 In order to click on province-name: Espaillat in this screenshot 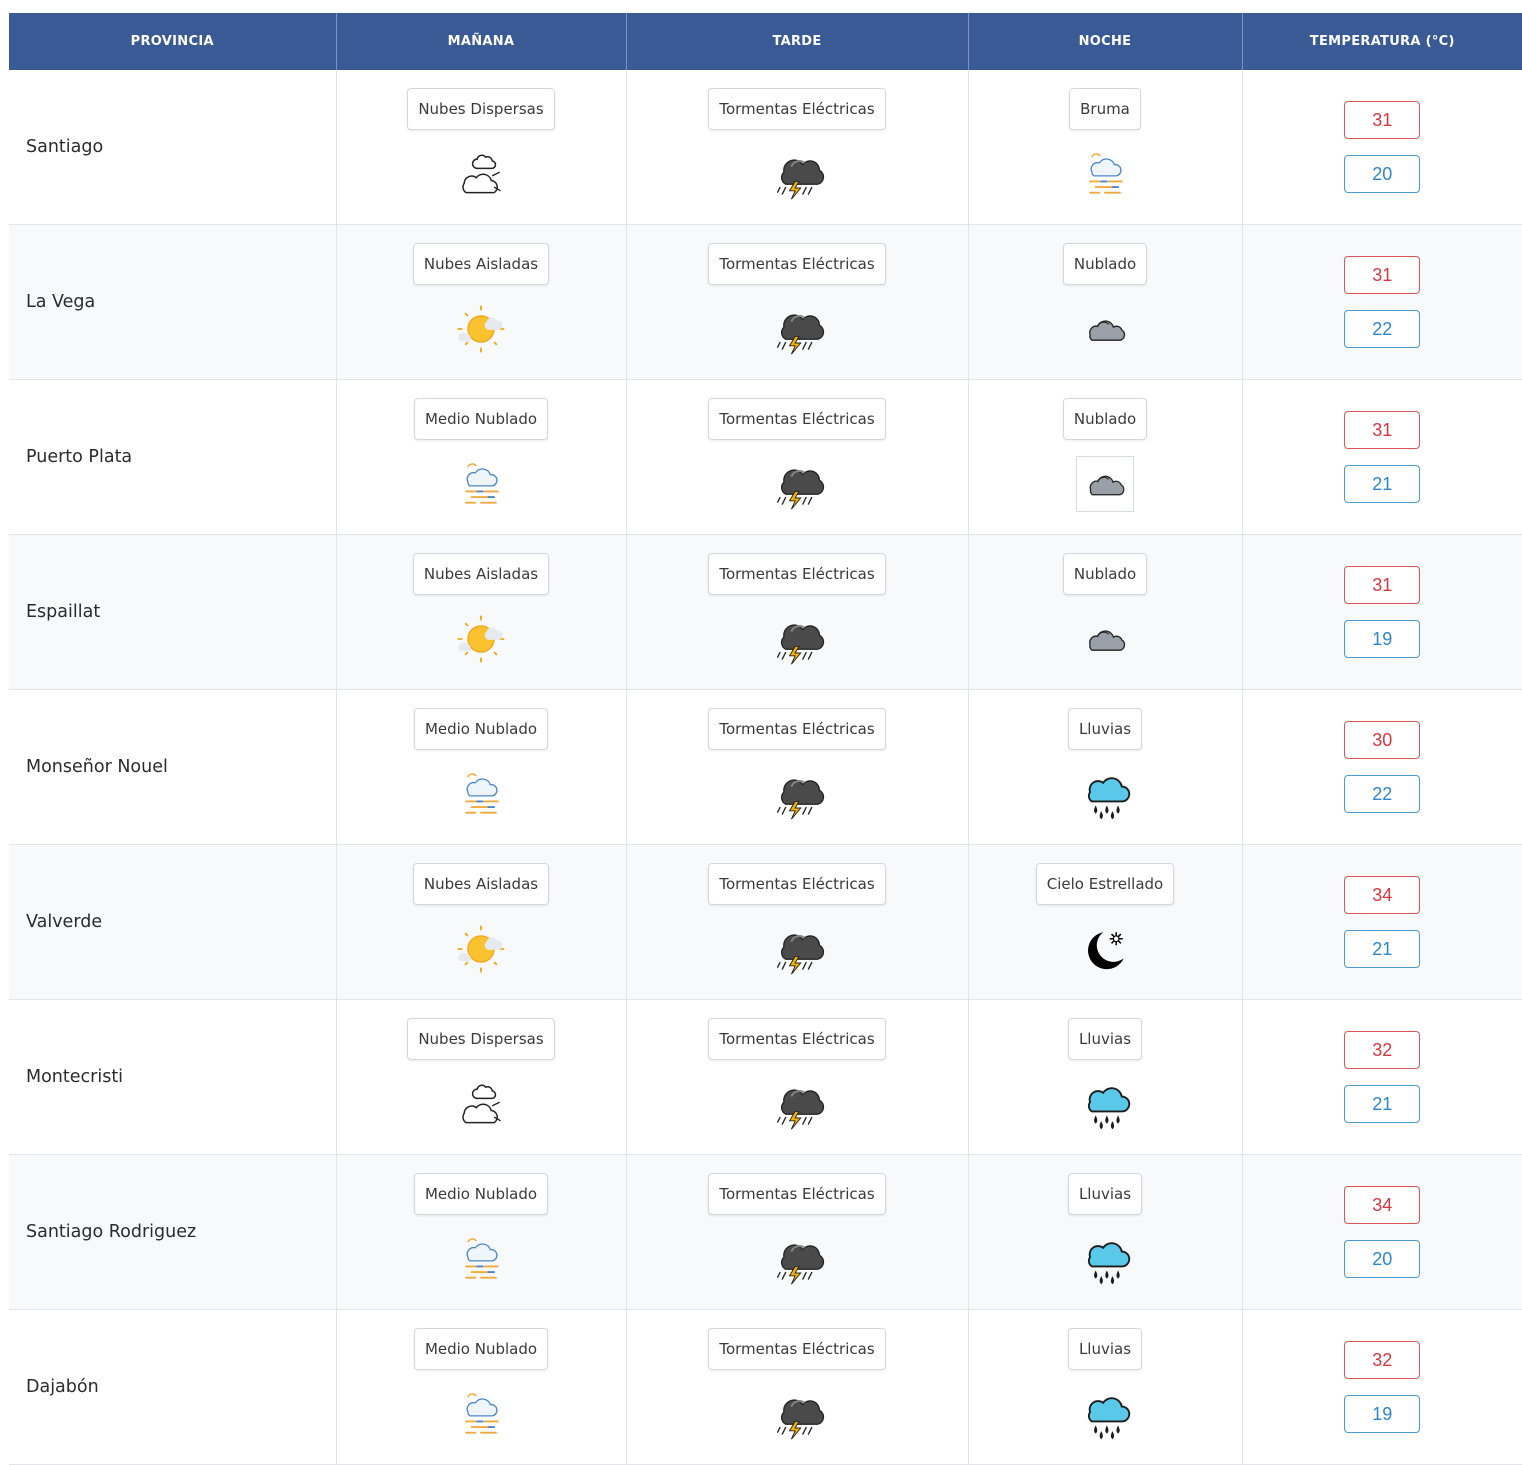, I will do `click(173, 612)`.